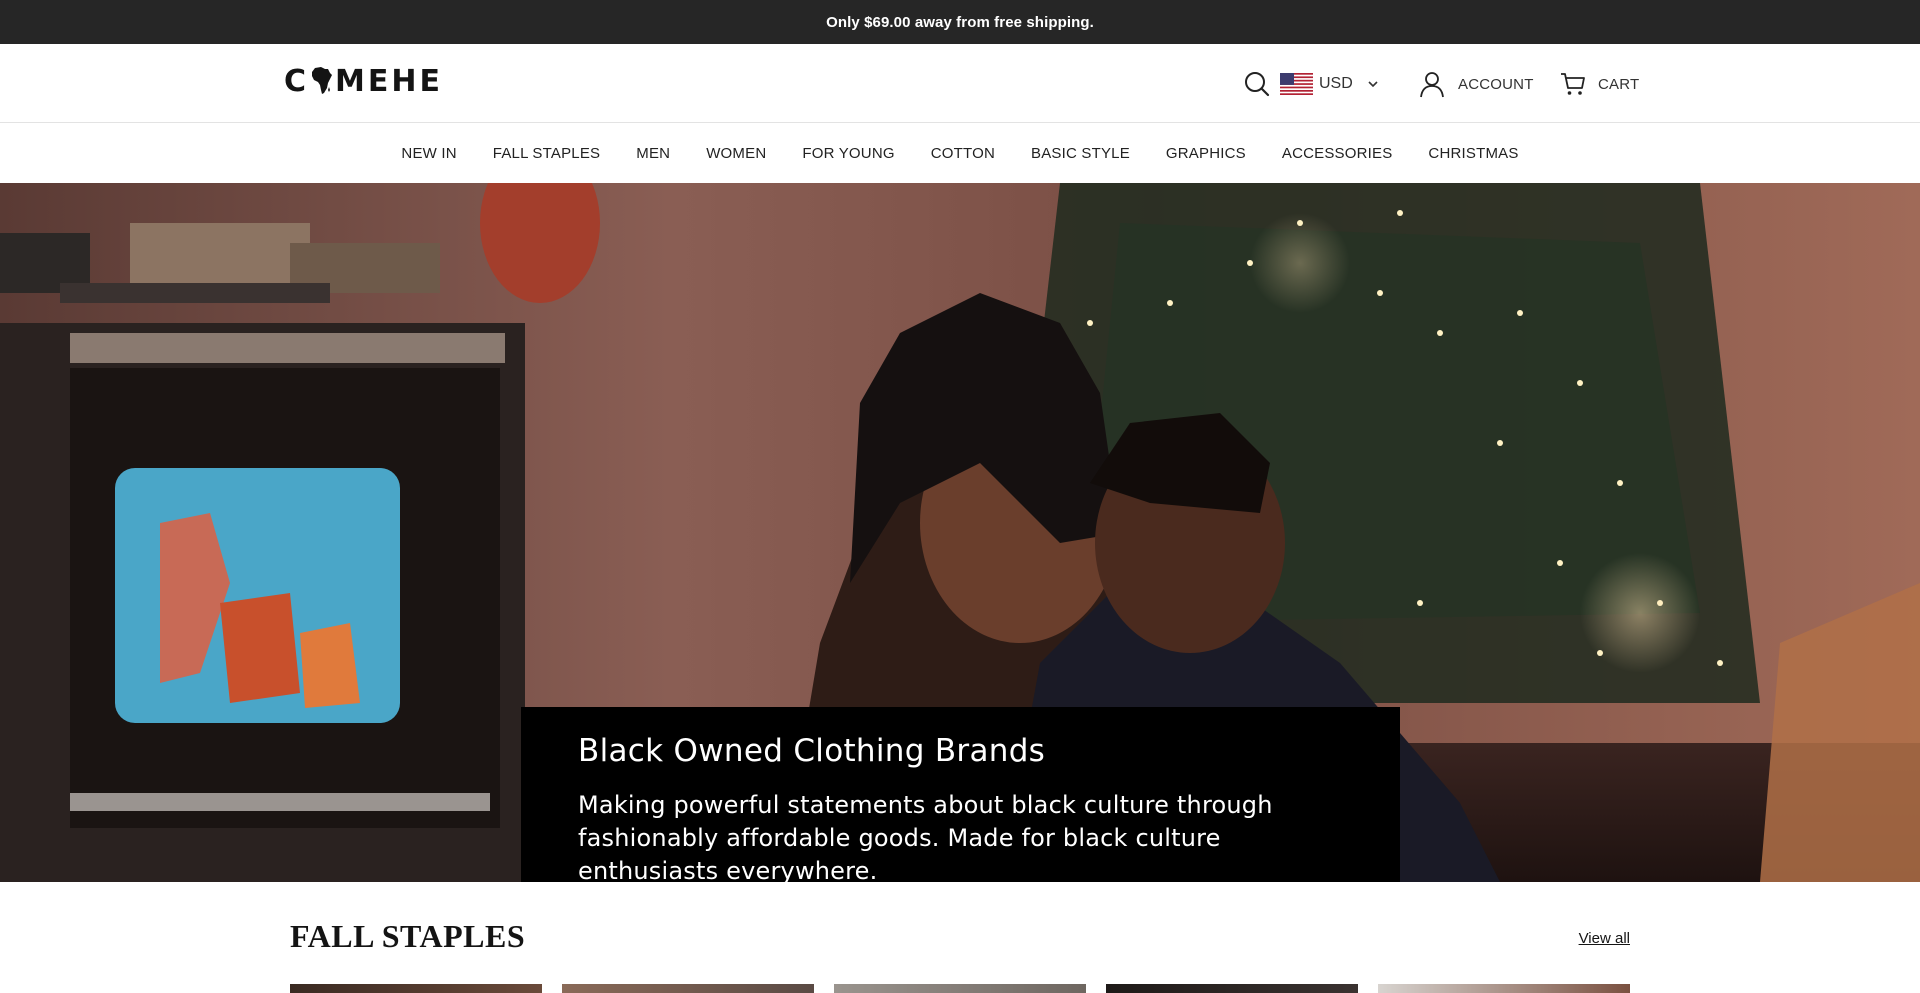 The image size is (1920, 993). I want to click on product-row, so click(960, 988).